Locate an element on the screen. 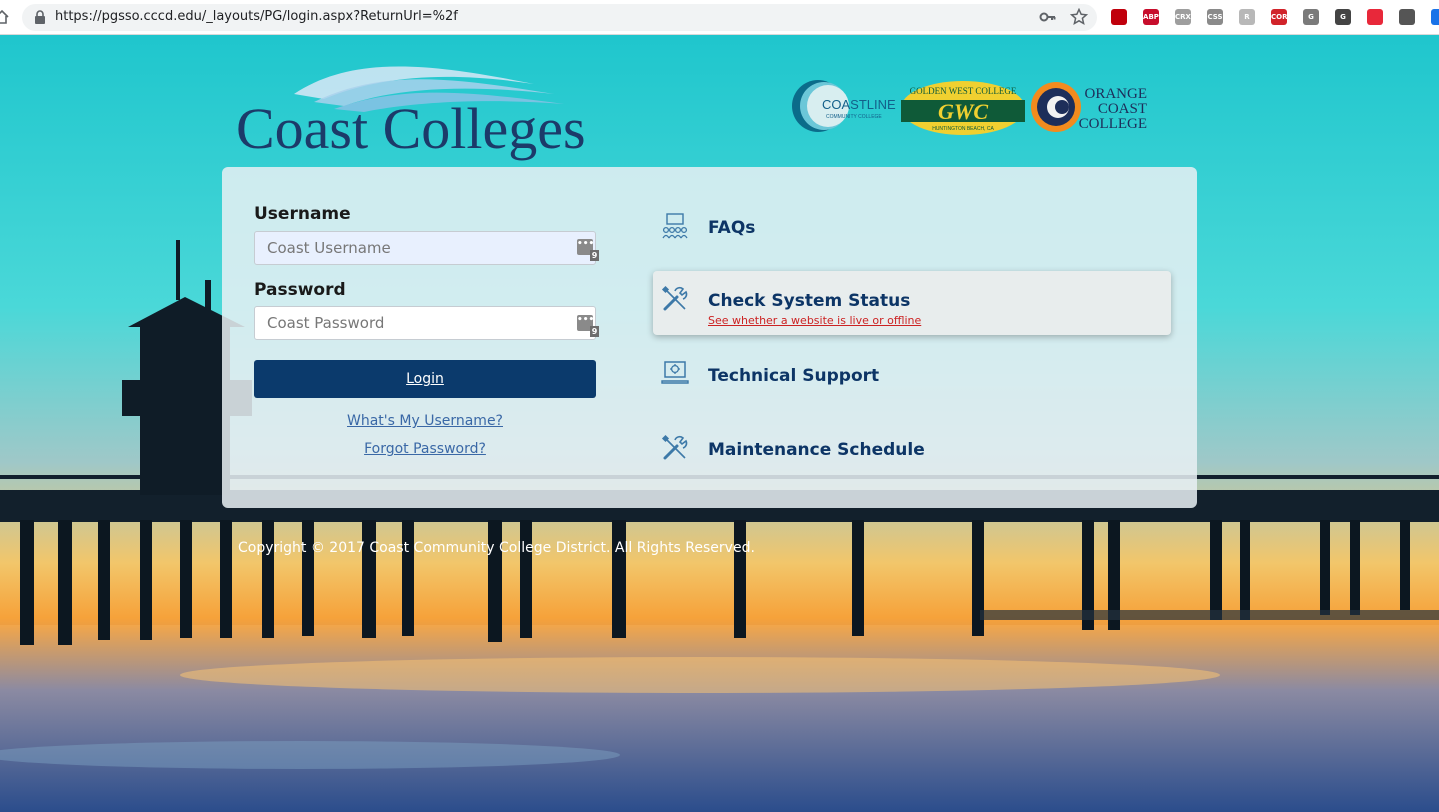 This screenshot has width=1439, height=812. lock-icon is located at coordinates (40, 17).